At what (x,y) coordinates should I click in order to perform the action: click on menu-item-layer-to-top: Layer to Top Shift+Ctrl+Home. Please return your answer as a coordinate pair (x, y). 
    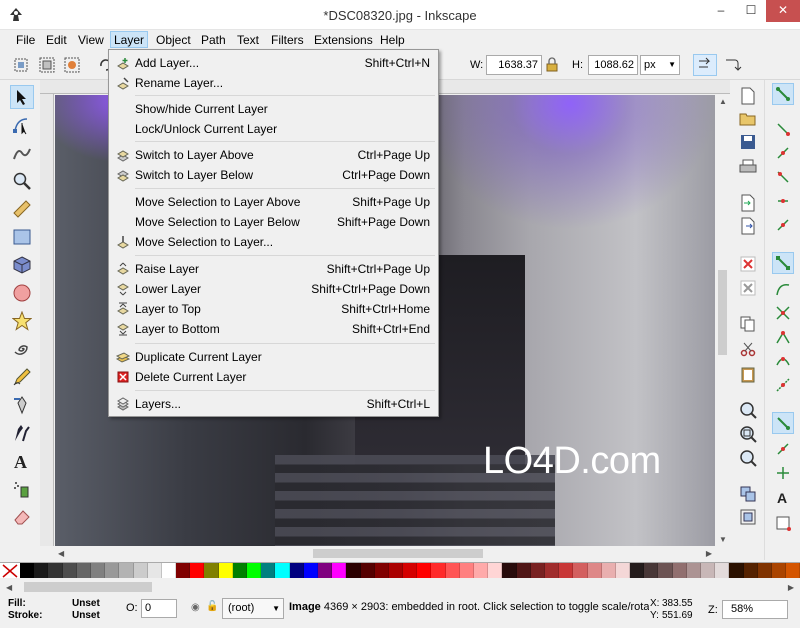
    Looking at the image, I should click on (273, 309).